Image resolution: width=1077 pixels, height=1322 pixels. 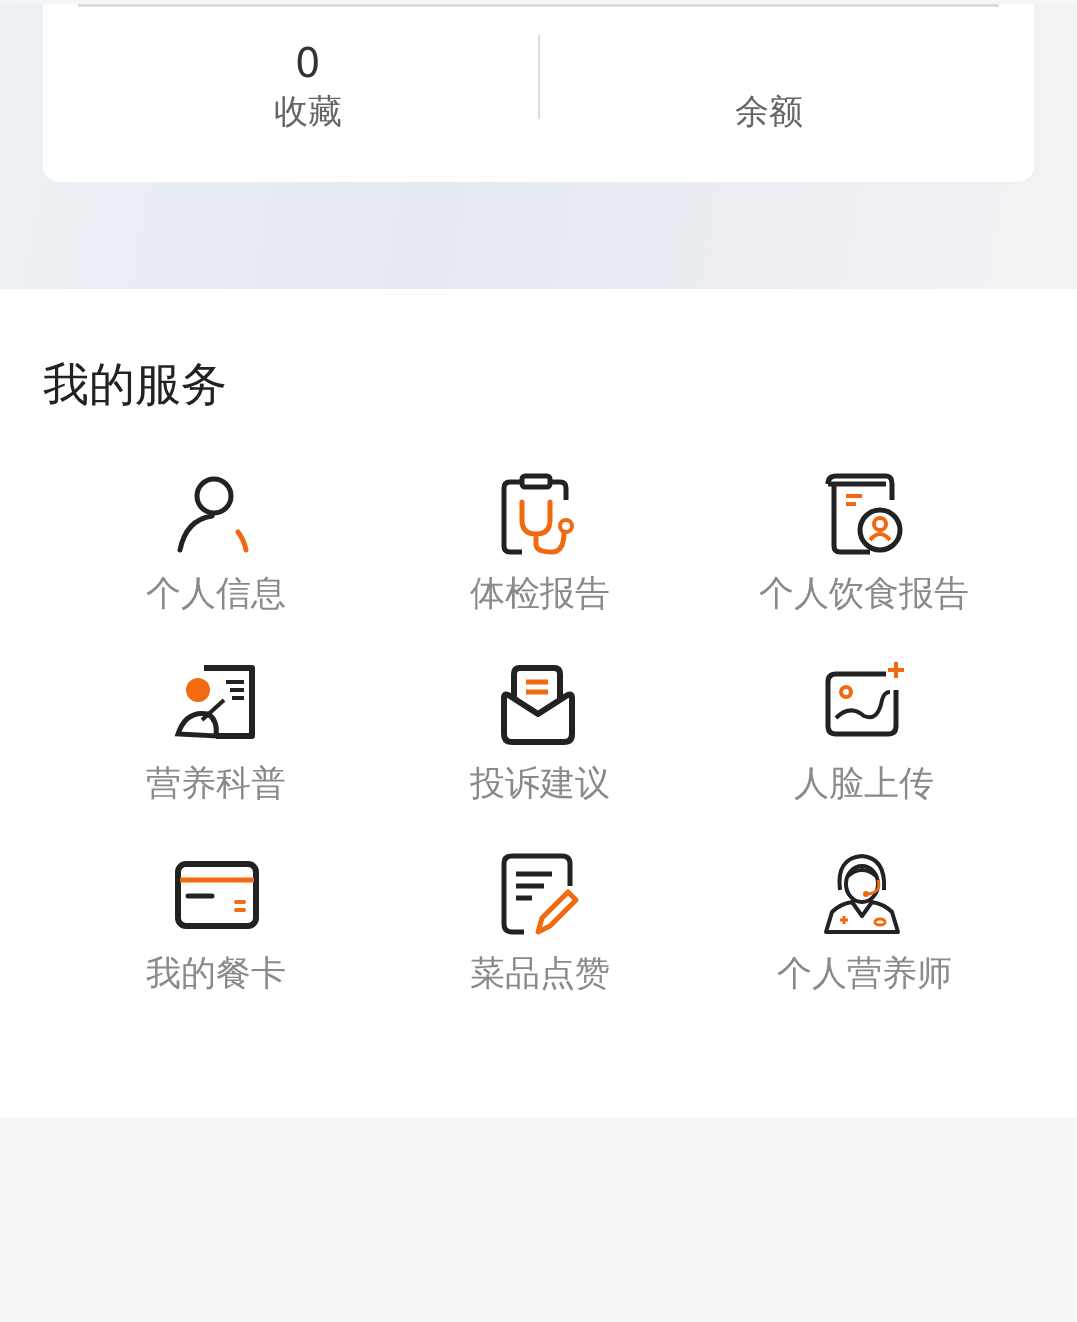 What do you see at coordinates (216, 542) in the screenshot?
I see `service-item: 个人信息` at bounding box center [216, 542].